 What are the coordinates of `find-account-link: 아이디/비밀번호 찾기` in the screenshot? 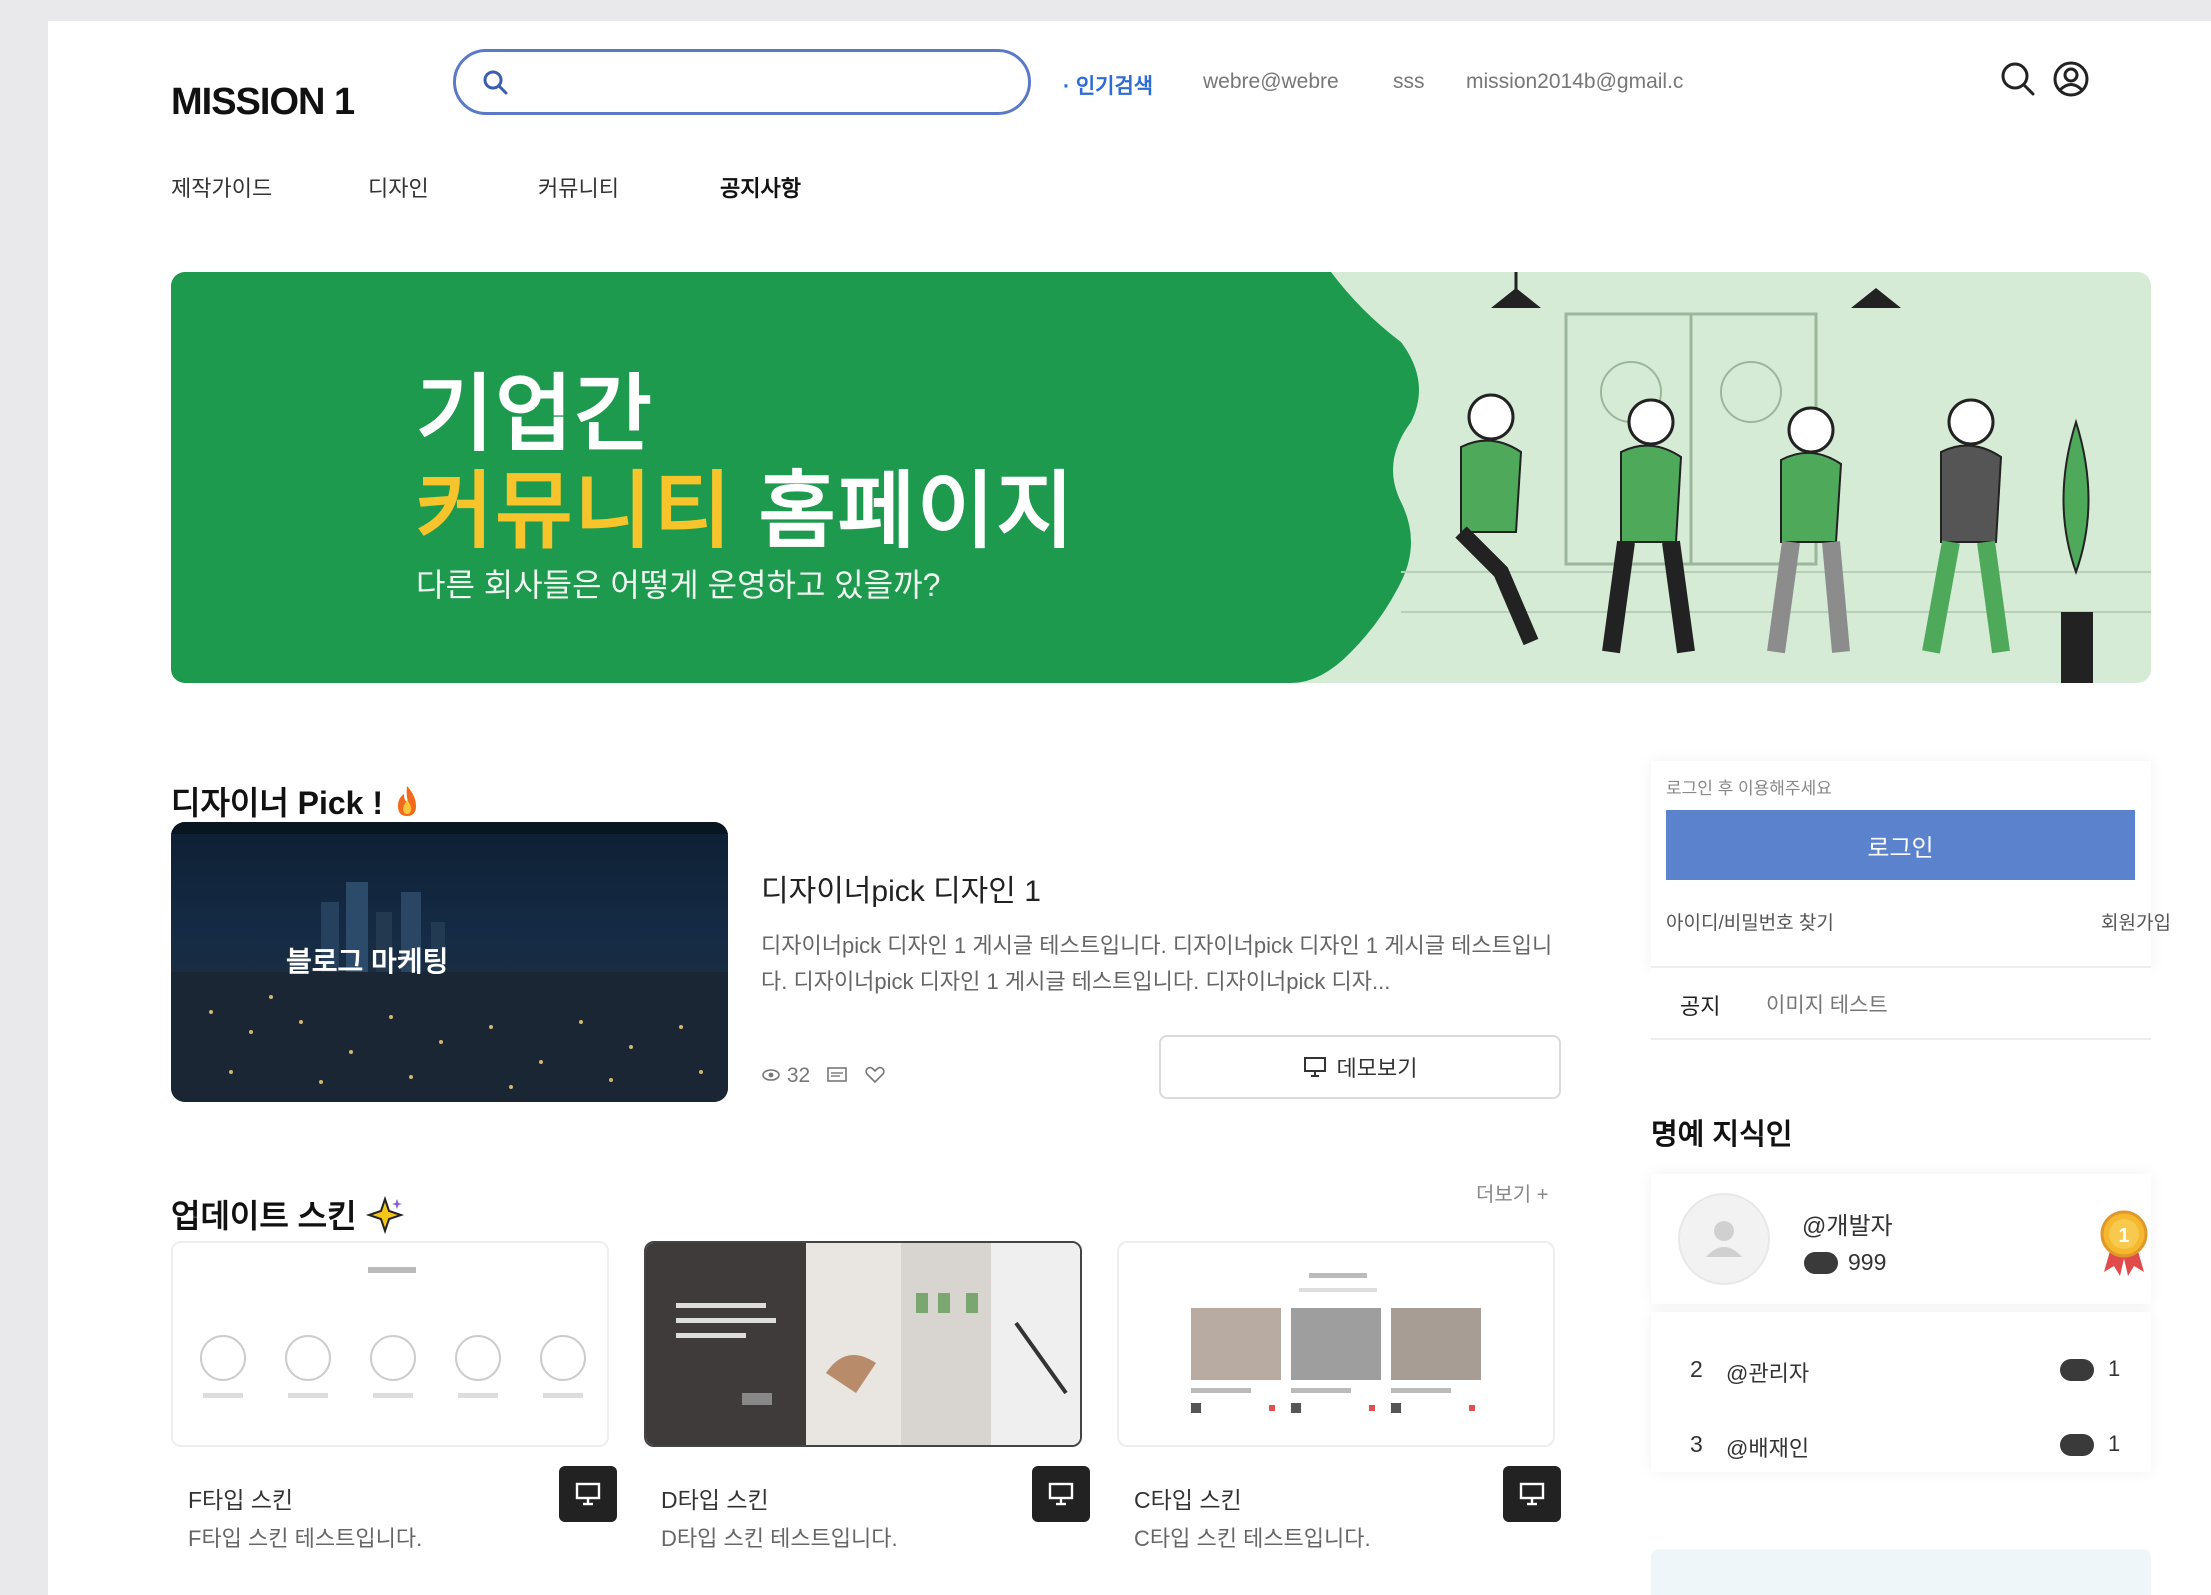 It's located at (1750, 921).